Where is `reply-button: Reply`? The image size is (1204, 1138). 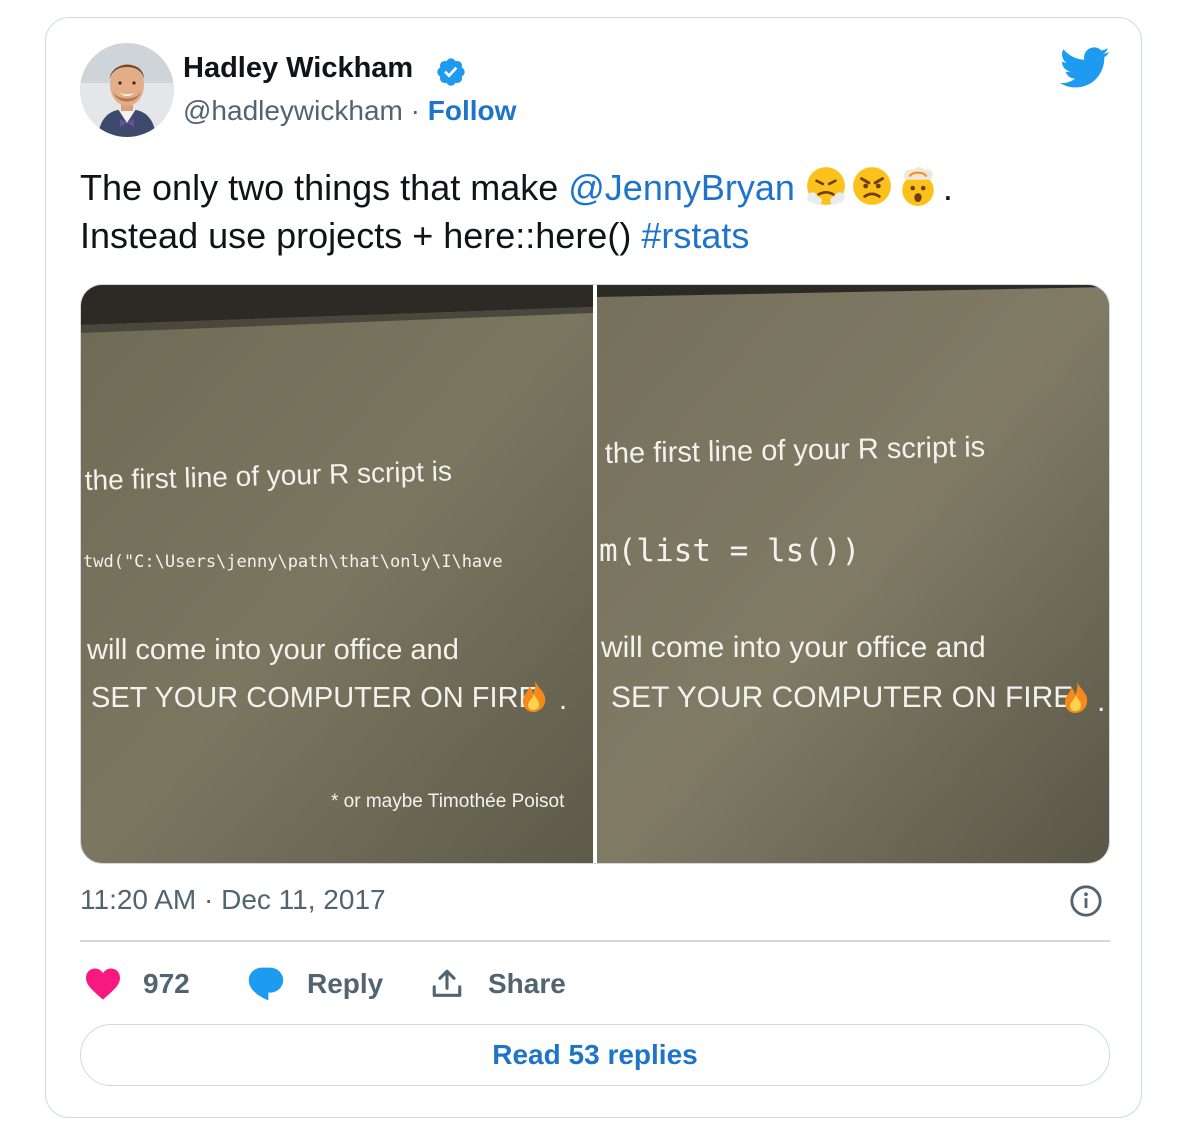
reply-button: Reply is located at coordinates (315, 984).